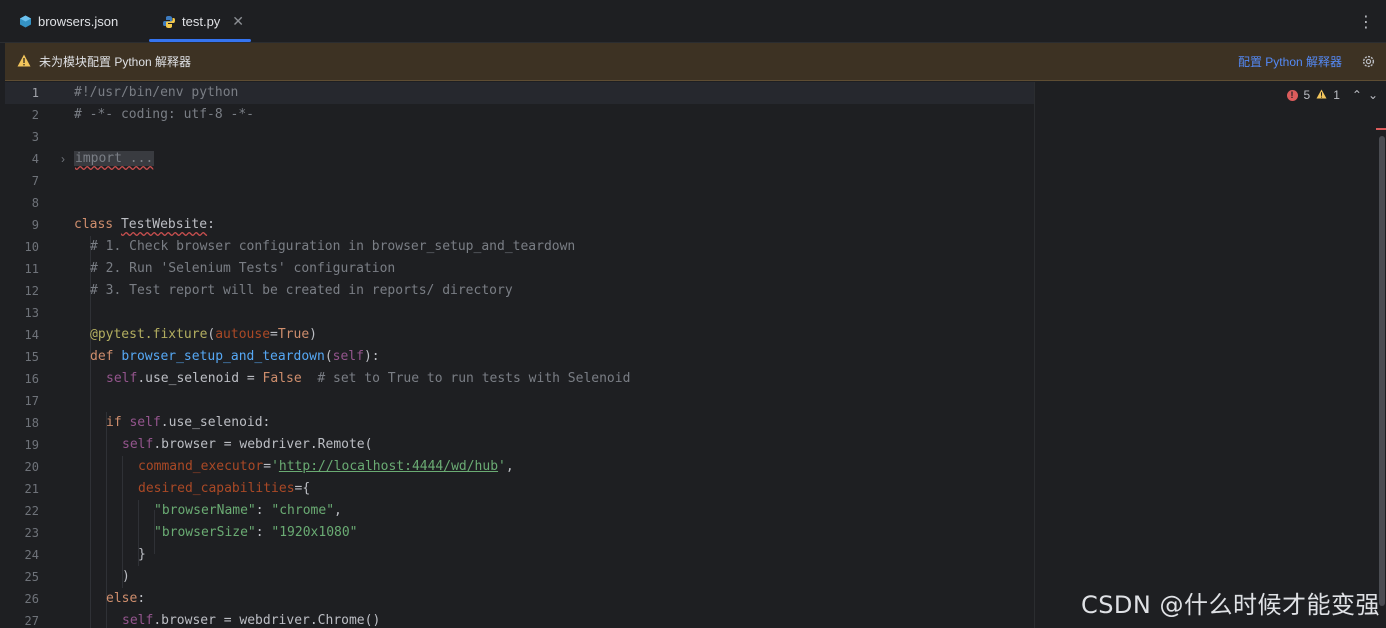 The width and height of the screenshot is (1386, 628). What do you see at coordinates (267, 620) in the screenshot?
I see `code-text: .browser = webdriver.Chrome()` at bounding box center [267, 620].